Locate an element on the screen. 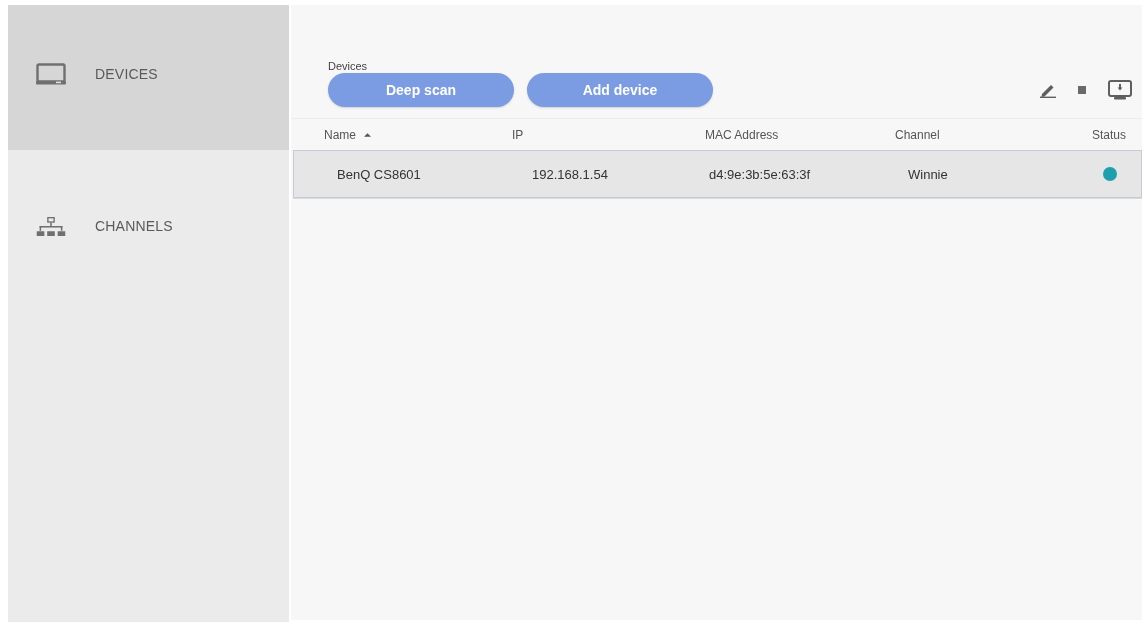  column-header: Name is located at coordinates (418, 134).